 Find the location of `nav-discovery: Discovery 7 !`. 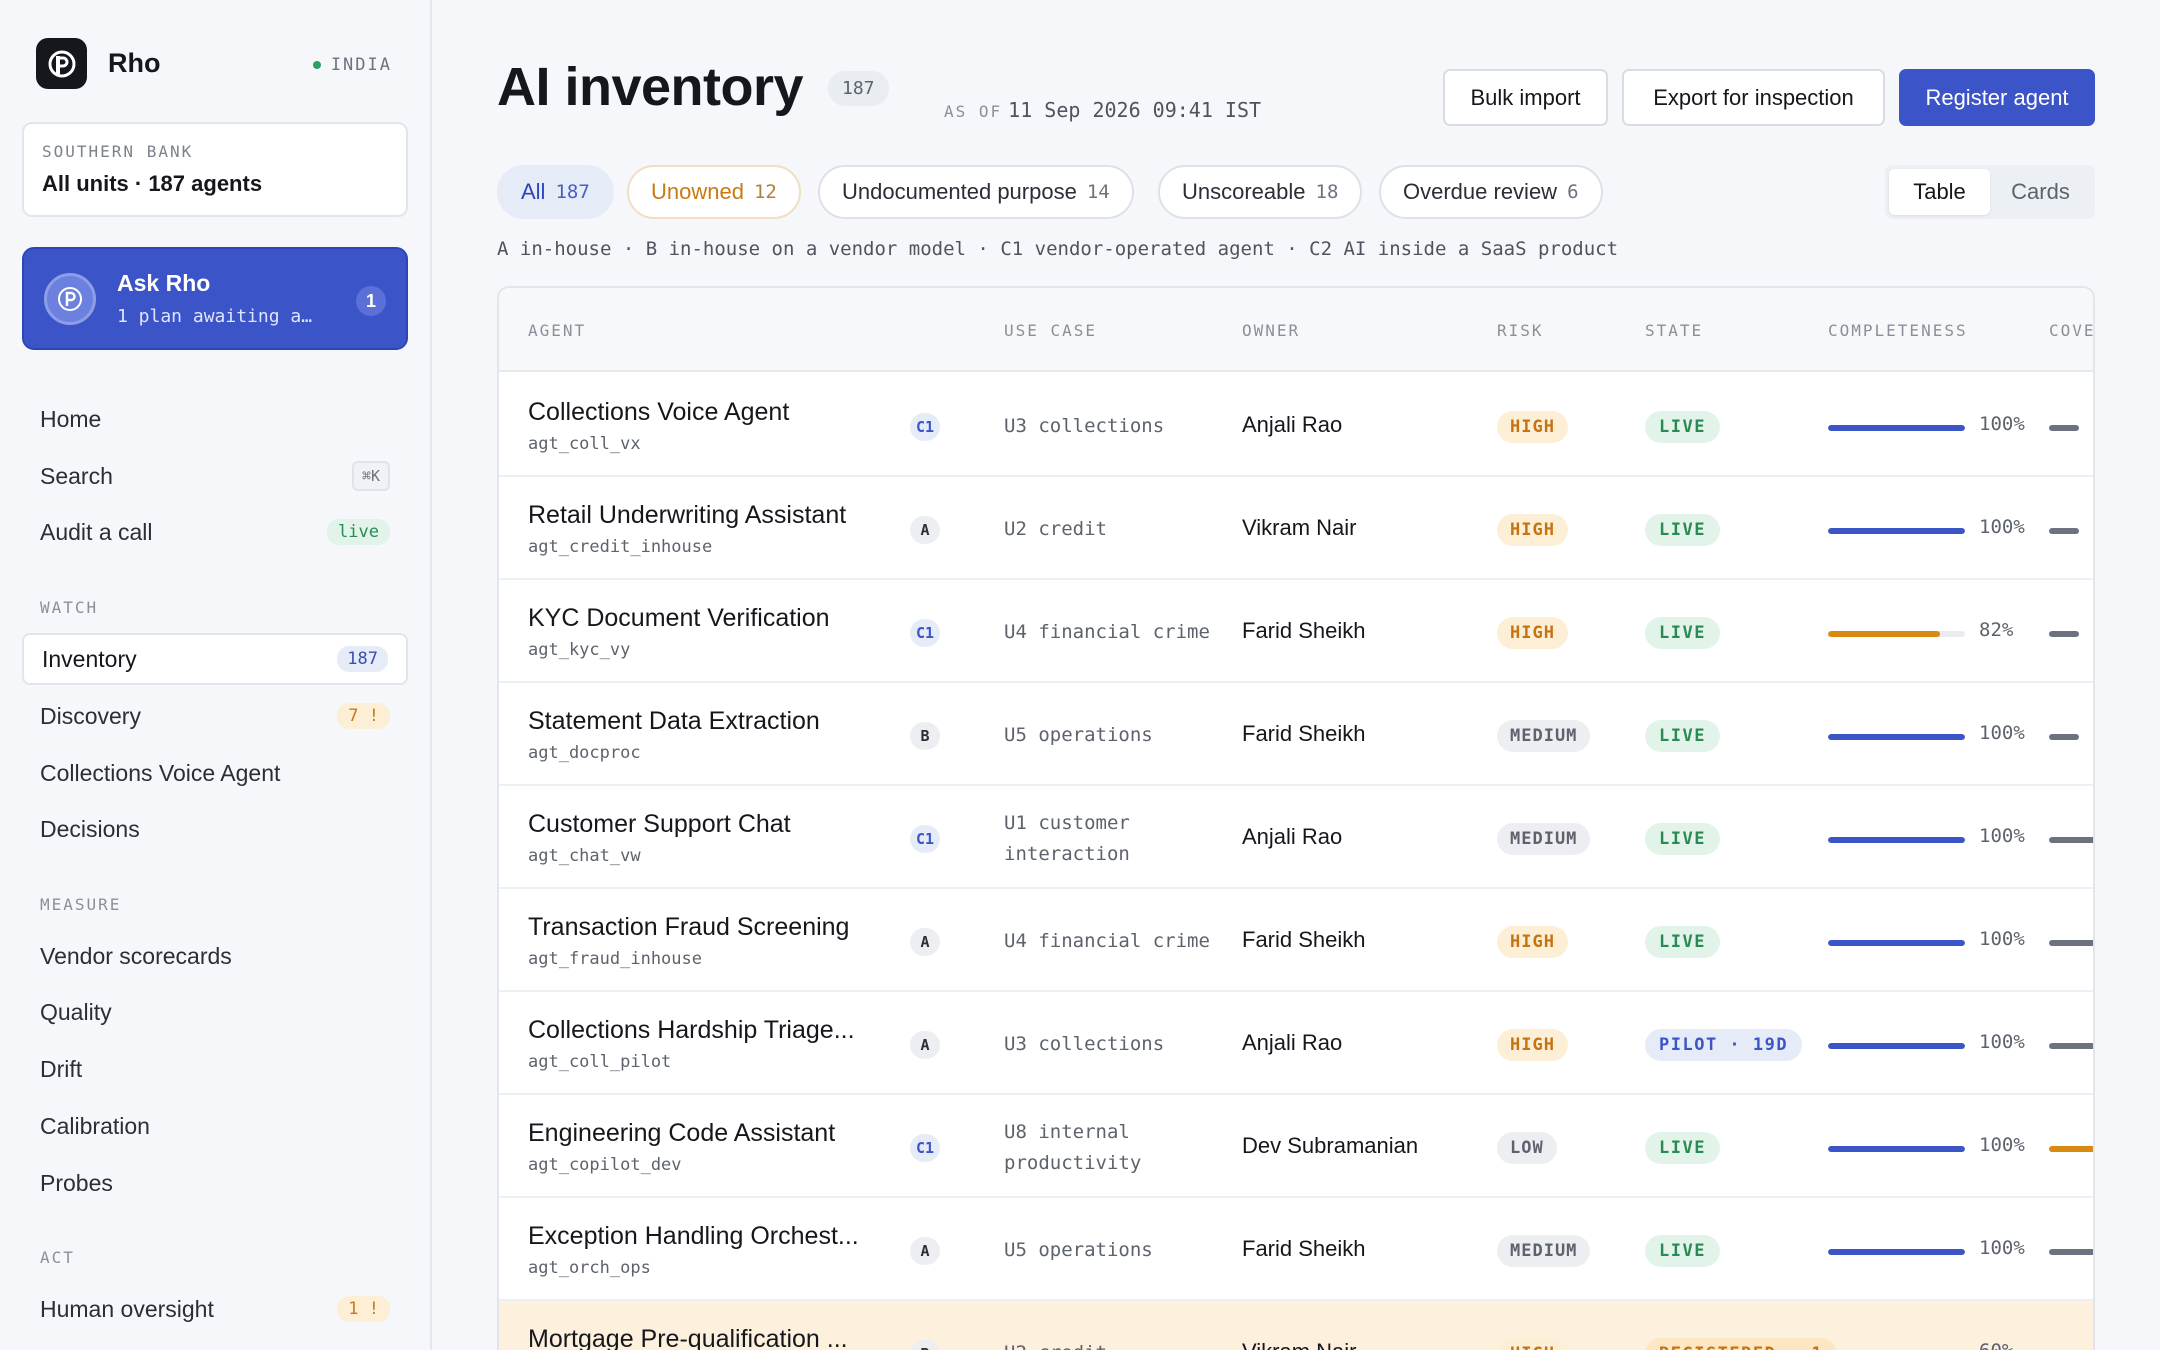

nav-discovery: Discovery 7 ! is located at coordinates (215, 716).